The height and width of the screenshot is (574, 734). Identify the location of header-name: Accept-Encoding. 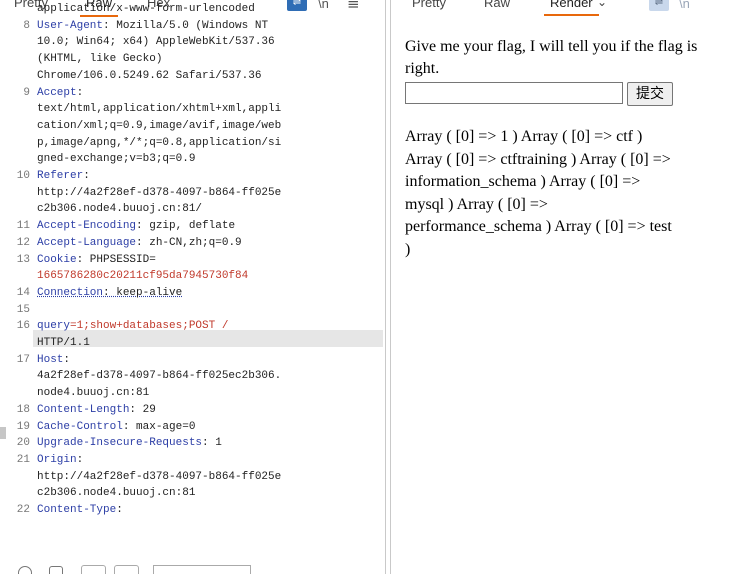
(87, 226).